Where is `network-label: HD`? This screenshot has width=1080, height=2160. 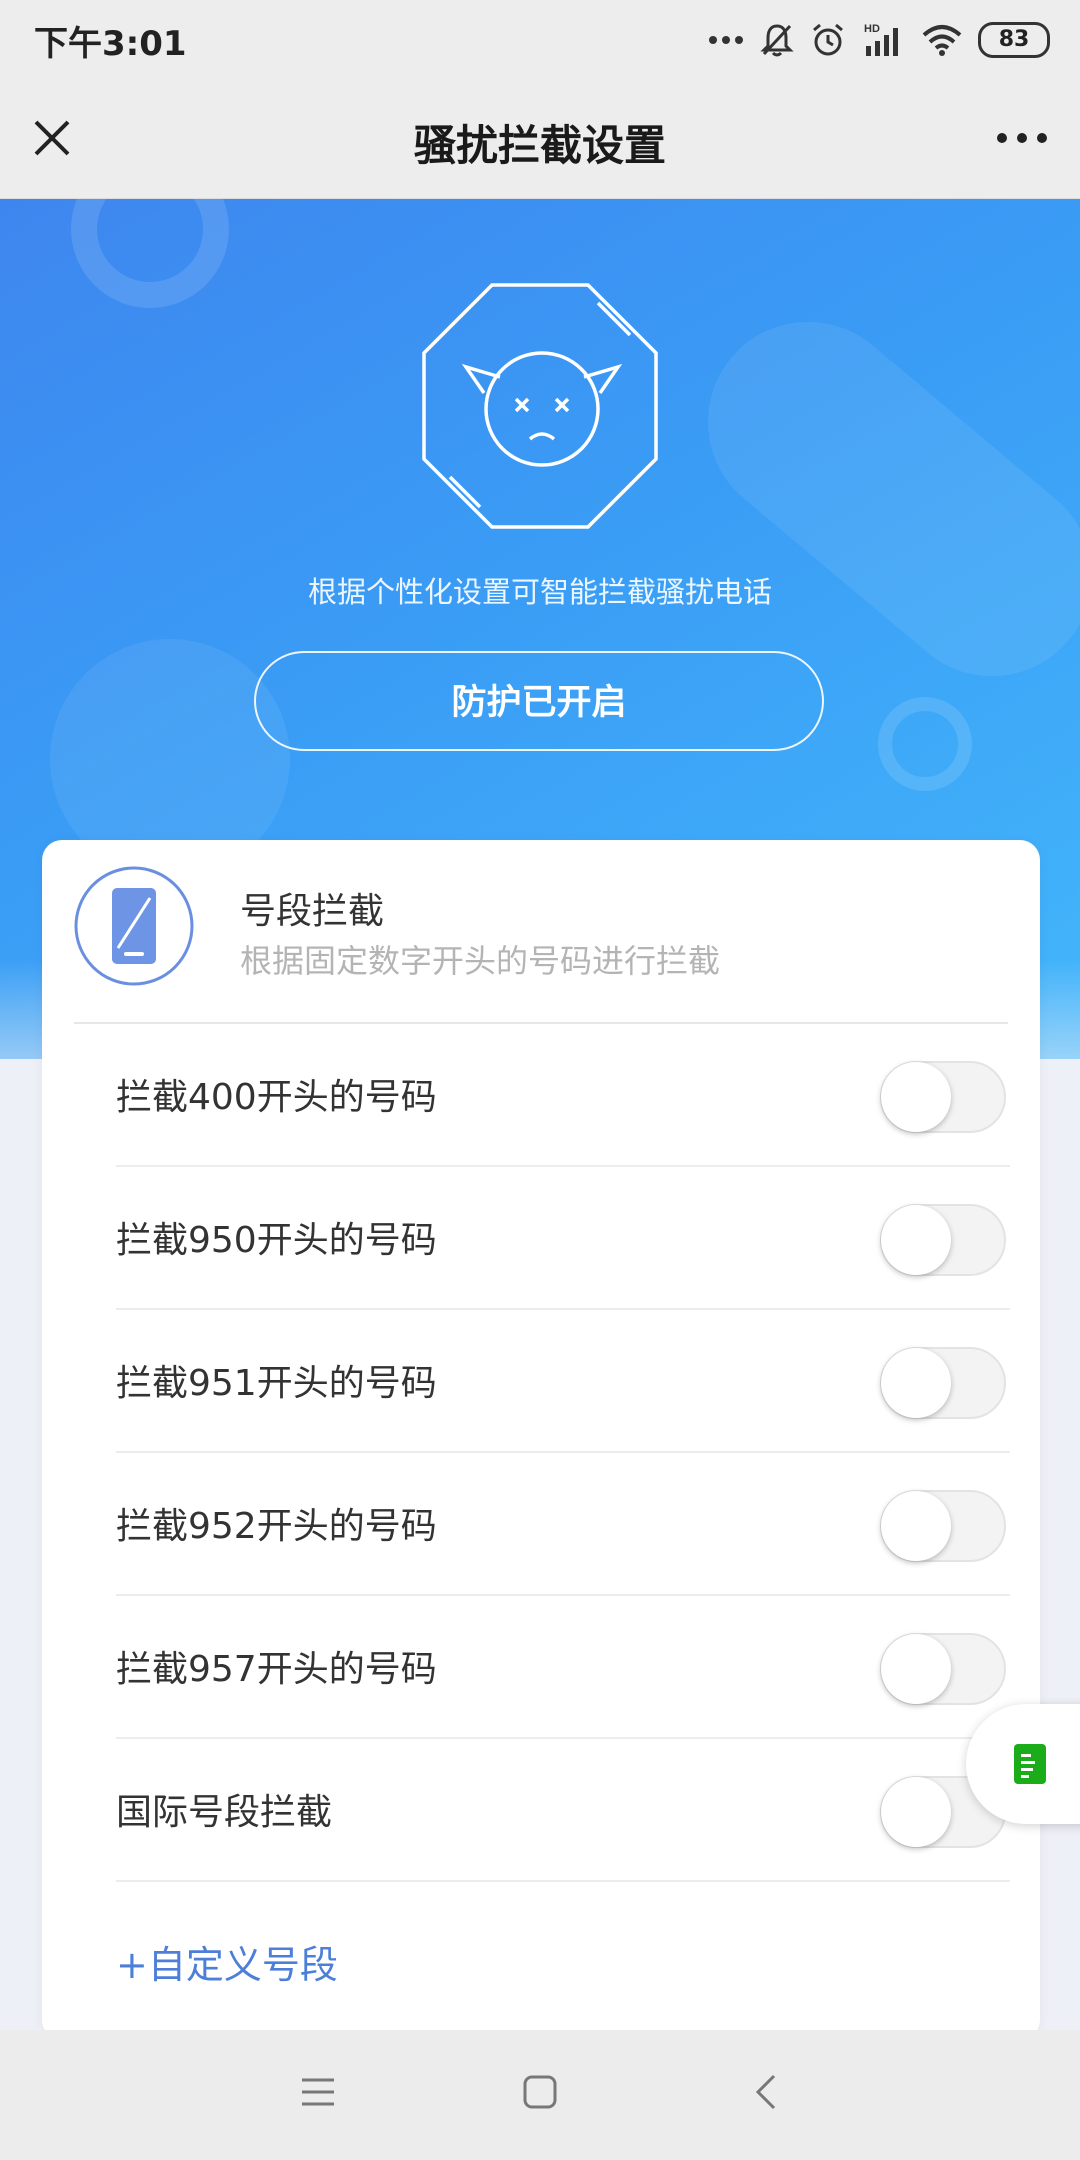 network-label: HD is located at coordinates (872, 29).